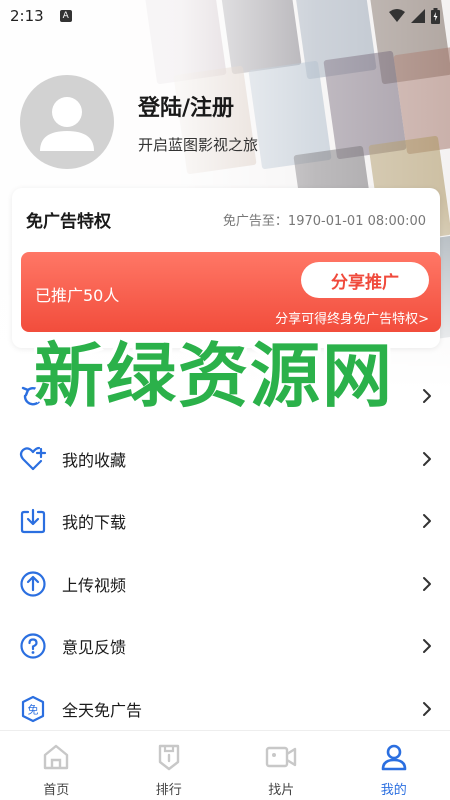 The height and width of the screenshot is (800, 450). Describe the element at coordinates (198, 144) in the screenshot. I see `profile-subtitle: 开启蓝图影视之旅` at that location.